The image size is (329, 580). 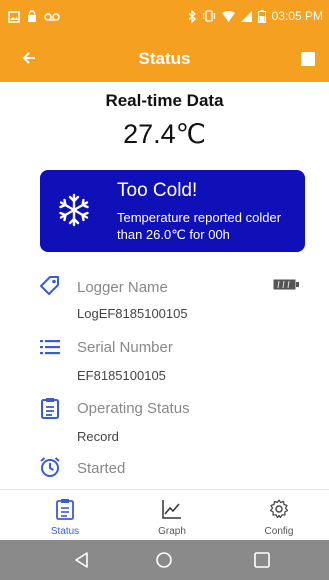 I want to click on tab-status: Status, so click(x=65, y=515).